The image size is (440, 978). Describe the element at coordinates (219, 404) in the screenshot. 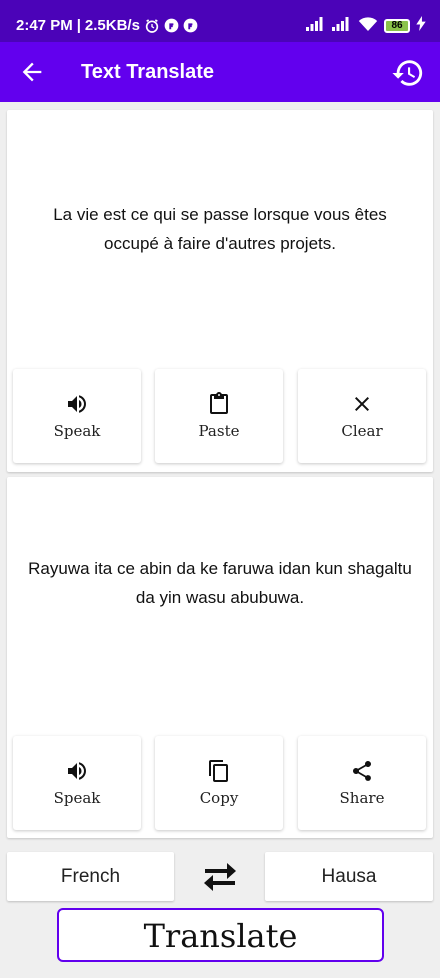

I see `clipboard-icon` at that location.